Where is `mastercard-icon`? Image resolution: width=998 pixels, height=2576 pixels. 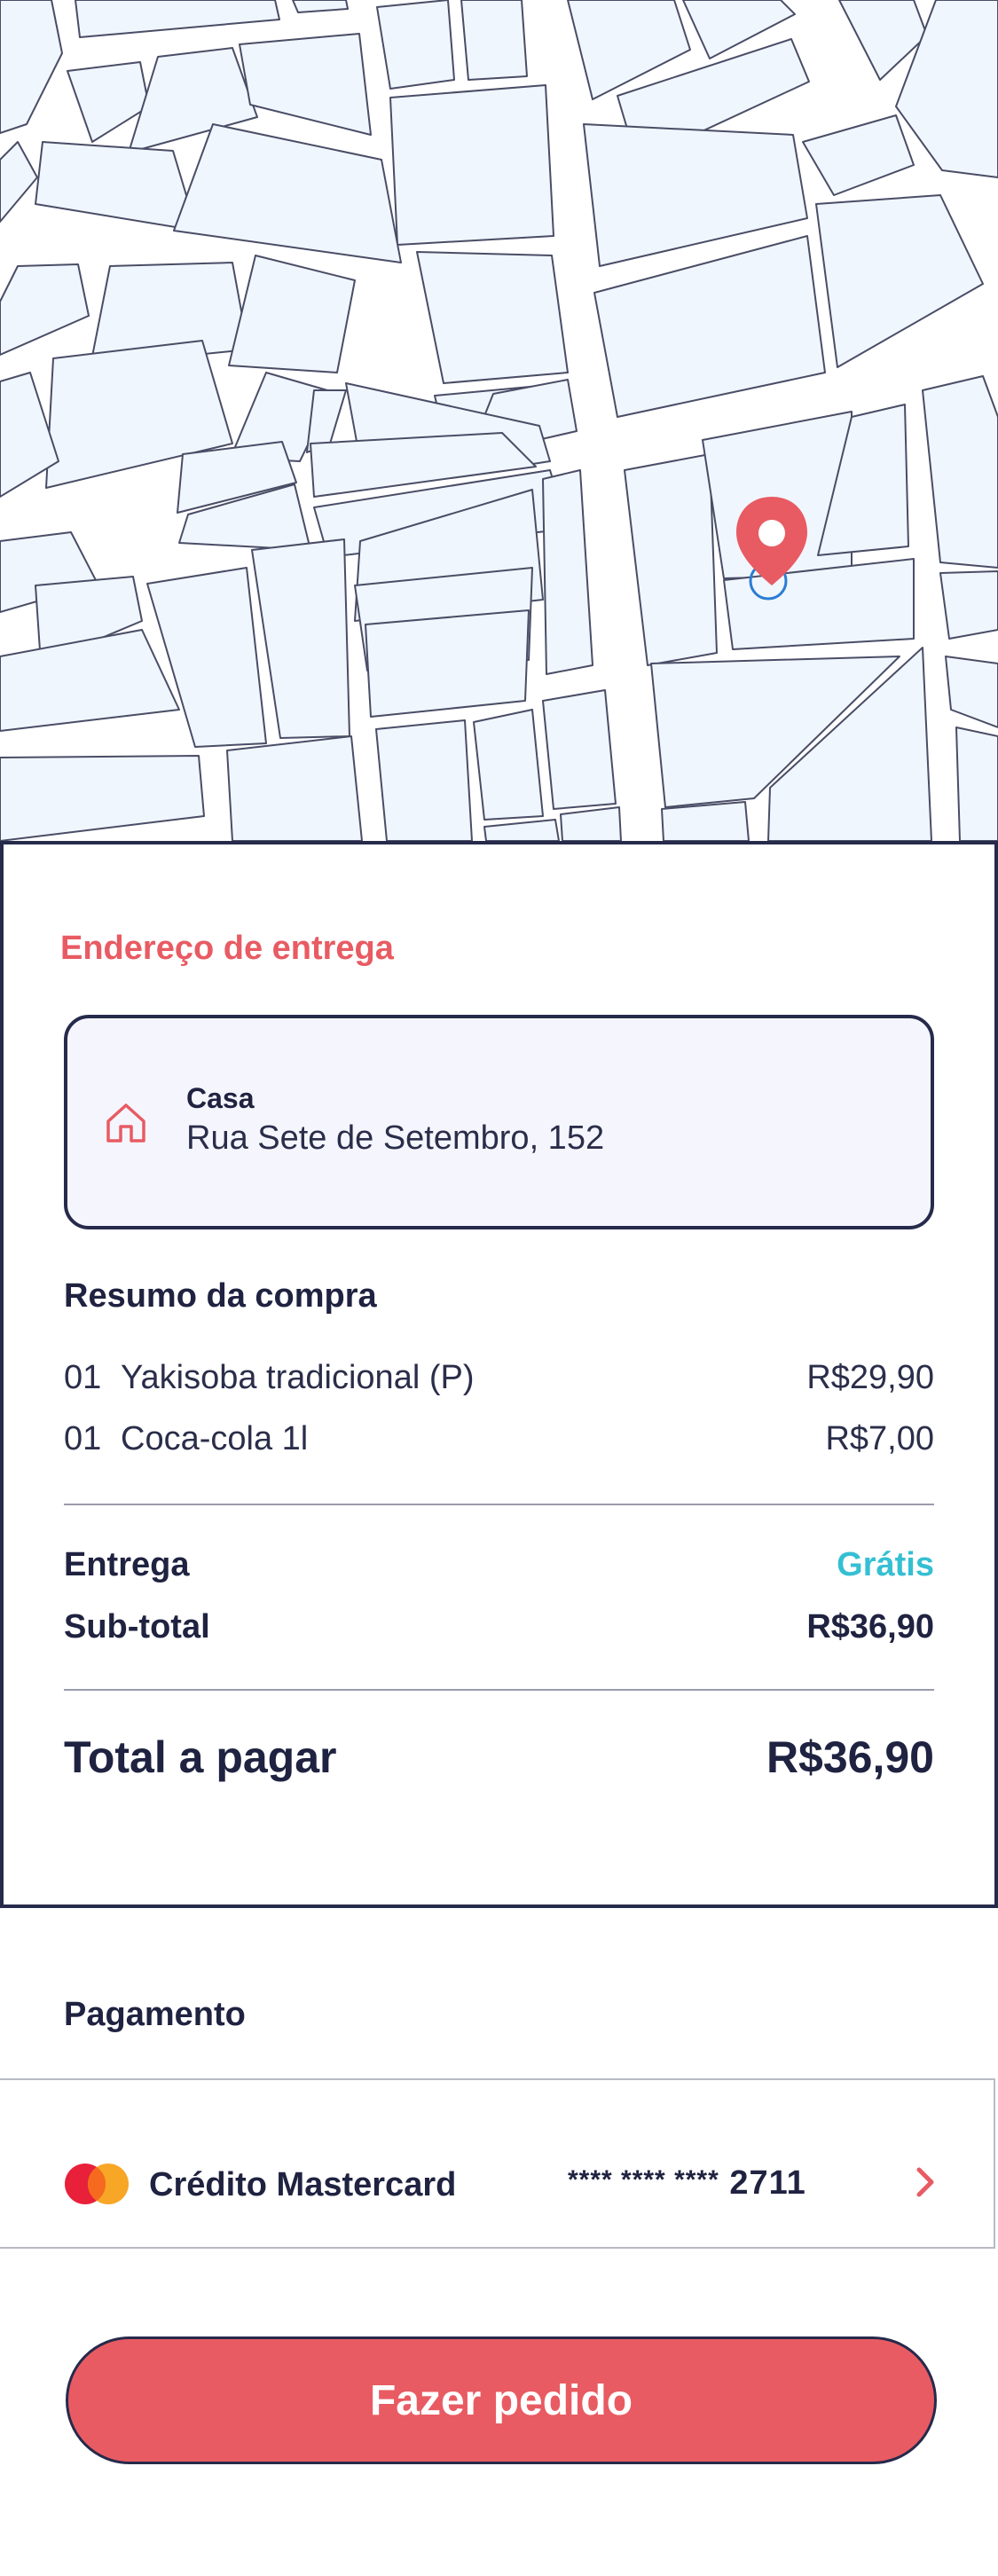 mastercard-icon is located at coordinates (97, 2184).